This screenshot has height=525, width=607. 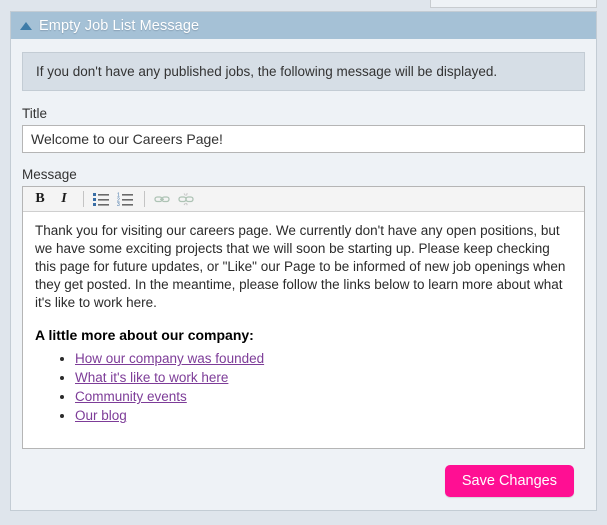 I want to click on bold-button: B, so click(x=40, y=199).